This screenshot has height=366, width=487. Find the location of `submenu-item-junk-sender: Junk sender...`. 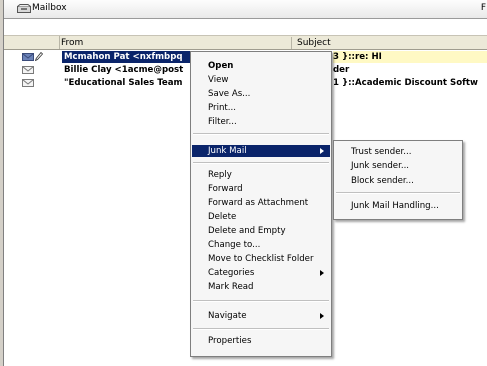

submenu-item-junk-sender: Junk sender... is located at coordinates (398, 166).